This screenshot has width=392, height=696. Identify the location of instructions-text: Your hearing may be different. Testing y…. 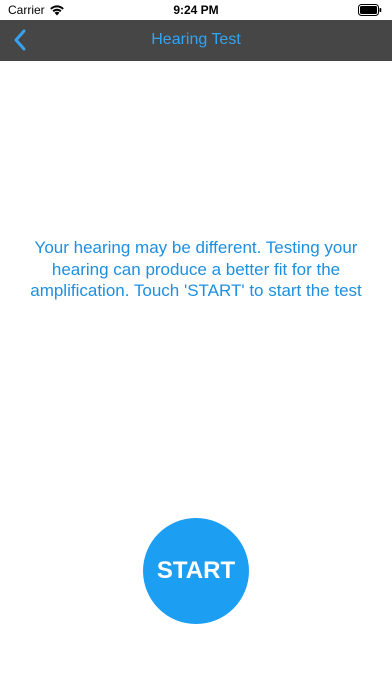
(196, 269).